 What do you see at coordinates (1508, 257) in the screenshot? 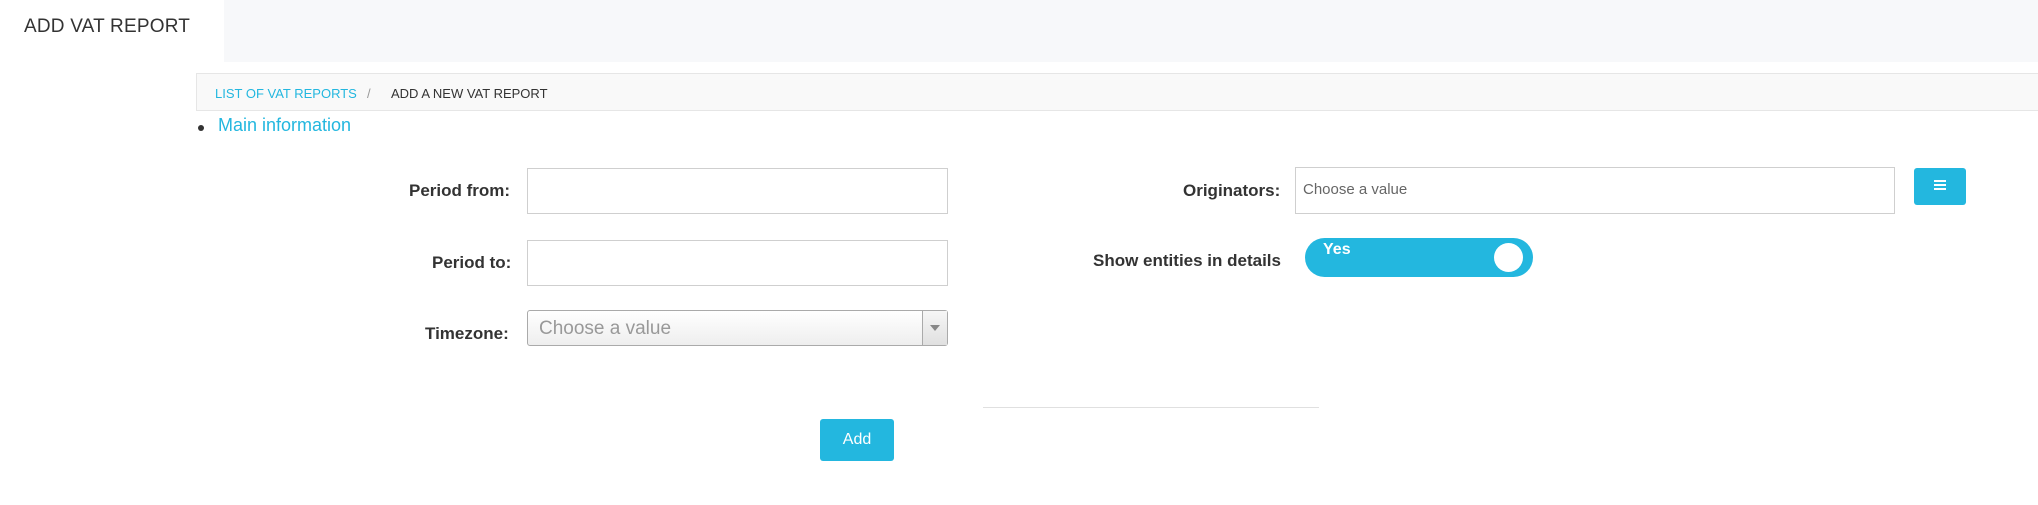
I see `toggle-knob` at bounding box center [1508, 257].